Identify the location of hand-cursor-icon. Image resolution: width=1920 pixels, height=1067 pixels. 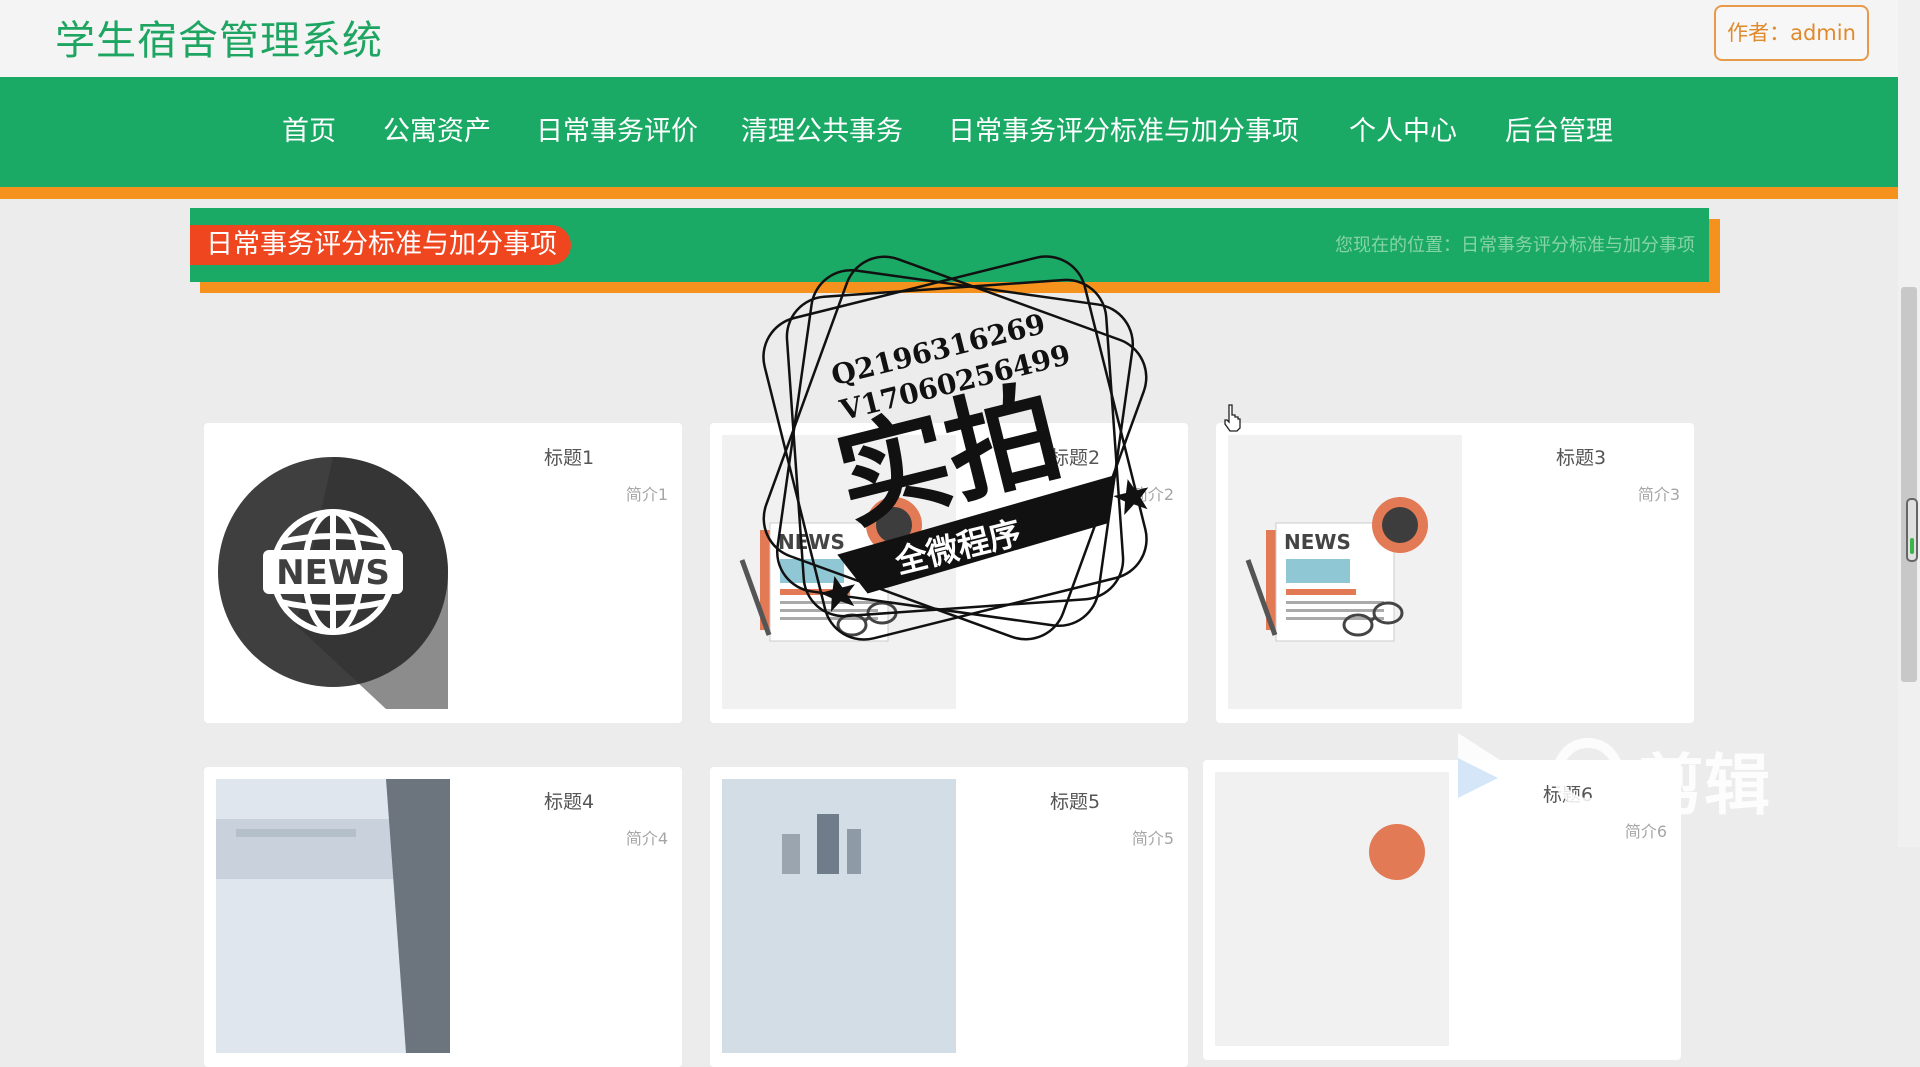
(1232, 418).